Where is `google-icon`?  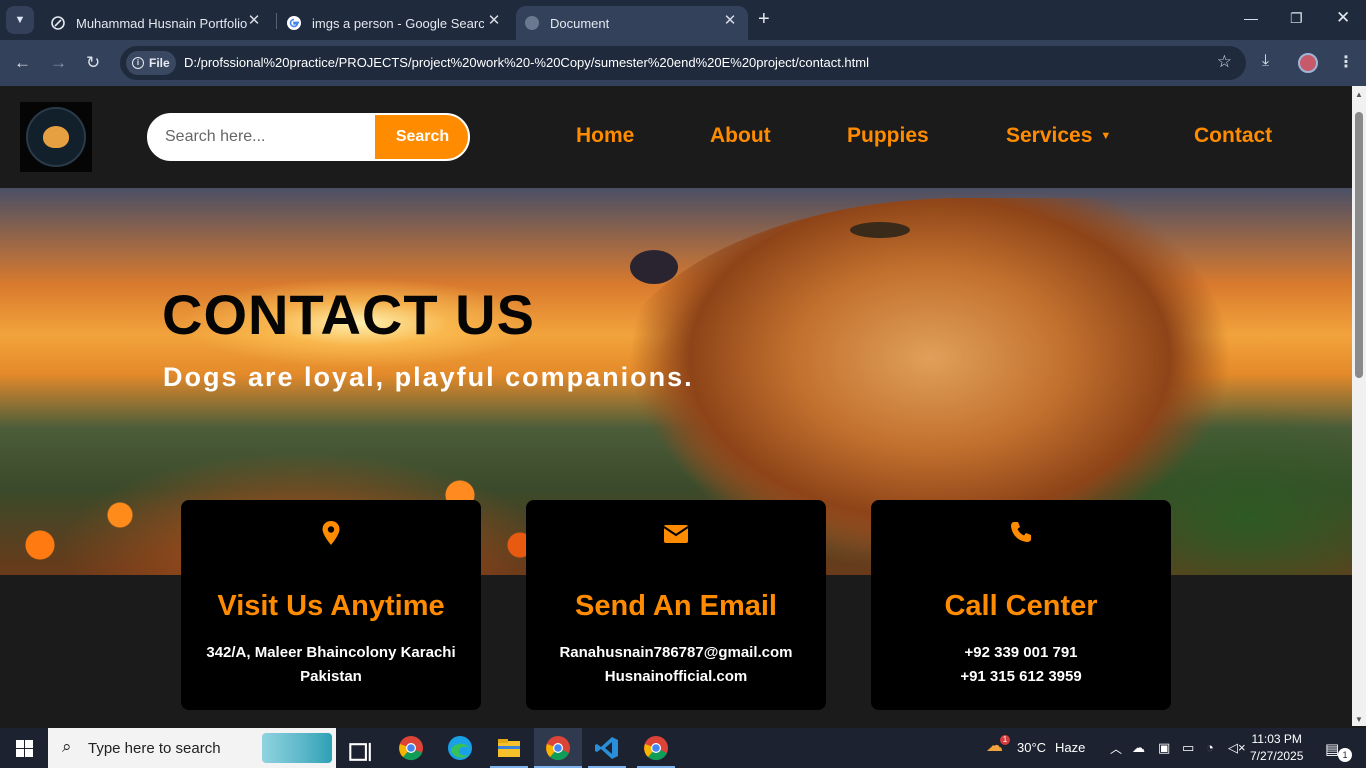 google-icon is located at coordinates (294, 23).